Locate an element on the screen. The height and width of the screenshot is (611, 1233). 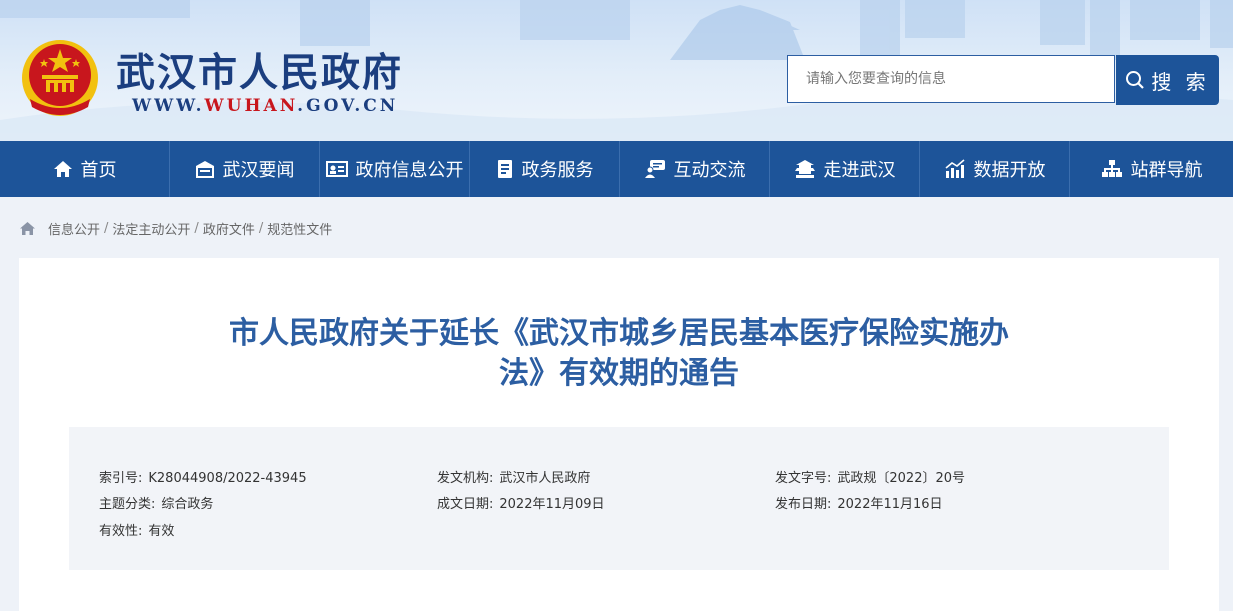
nav-item-label: 互动交流 is located at coordinates (709, 170).